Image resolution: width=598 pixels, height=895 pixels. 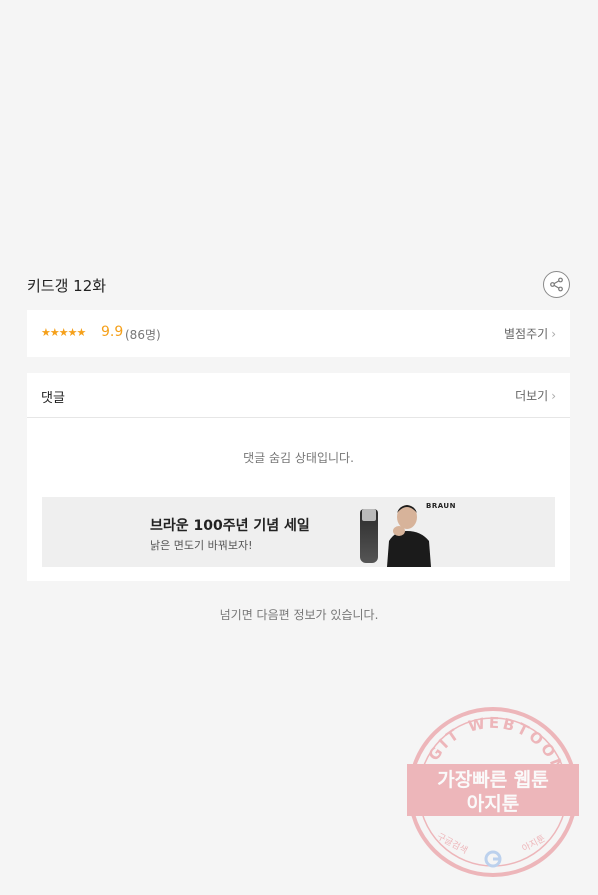 I want to click on share-button, so click(x=556, y=284).